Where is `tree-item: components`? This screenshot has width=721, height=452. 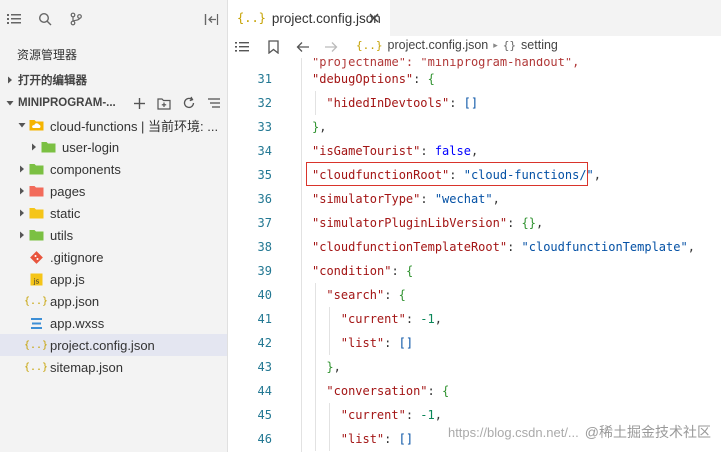 tree-item: components is located at coordinates (113, 169).